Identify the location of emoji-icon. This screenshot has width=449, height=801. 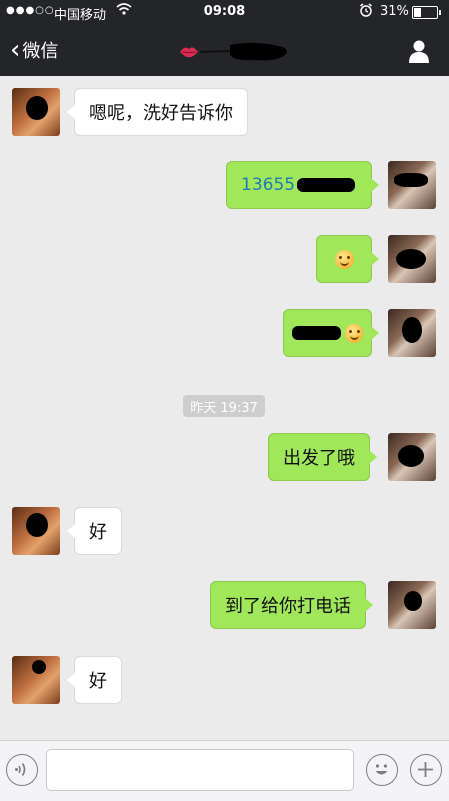
(382, 770).